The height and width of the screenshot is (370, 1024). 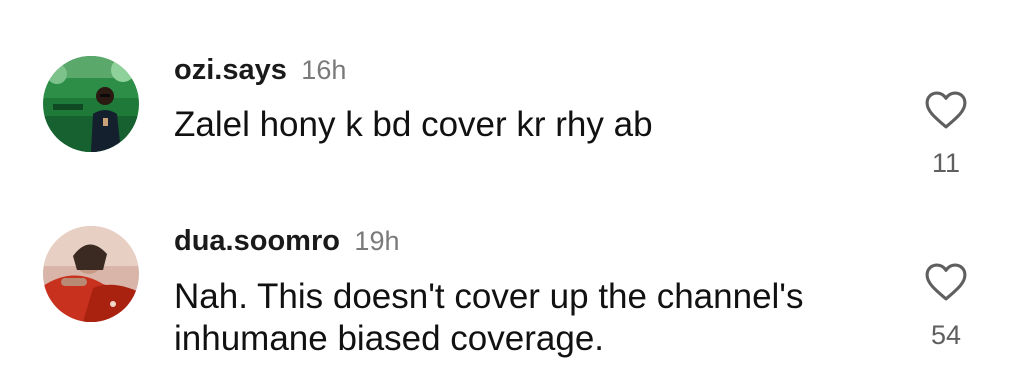 I want to click on like-control: 54, so click(x=946, y=306).